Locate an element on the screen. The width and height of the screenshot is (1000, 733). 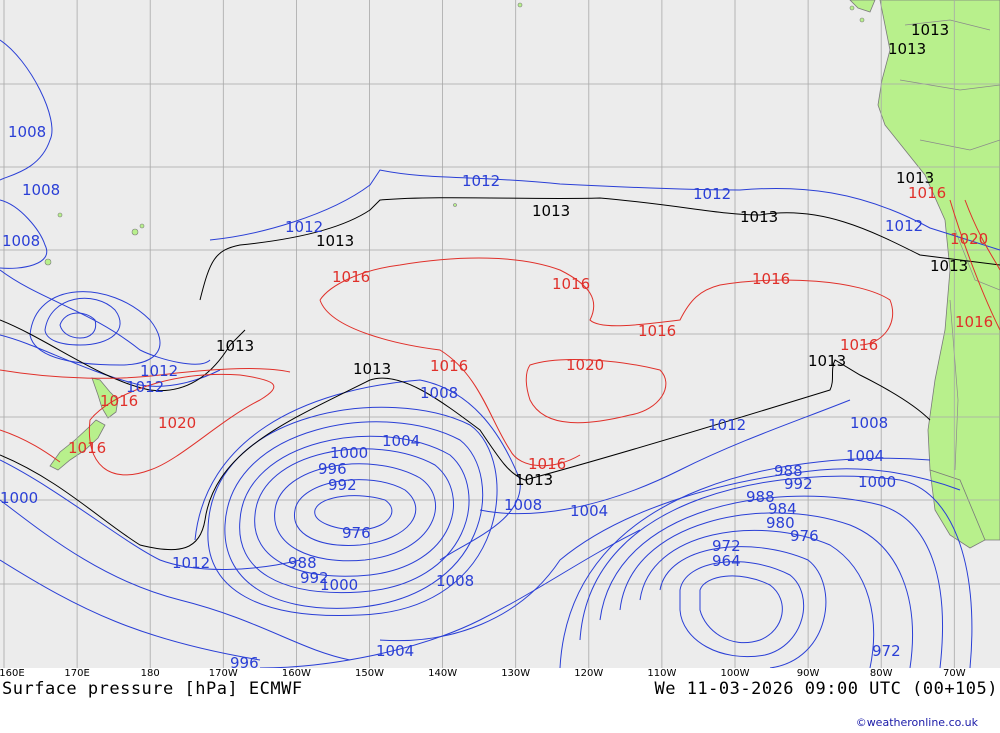
longitude-label: 160E is located at coordinates (12, 673).